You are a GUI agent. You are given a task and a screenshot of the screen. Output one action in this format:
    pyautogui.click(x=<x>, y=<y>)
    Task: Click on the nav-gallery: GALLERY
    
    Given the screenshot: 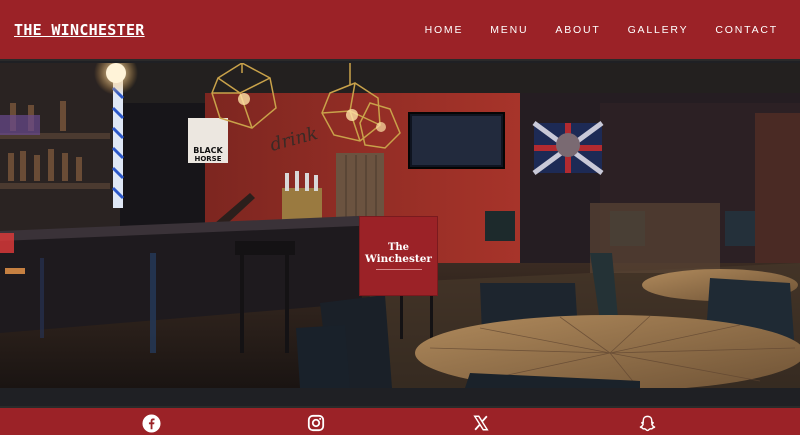 What is the action you would take?
    pyautogui.click(x=658, y=30)
    